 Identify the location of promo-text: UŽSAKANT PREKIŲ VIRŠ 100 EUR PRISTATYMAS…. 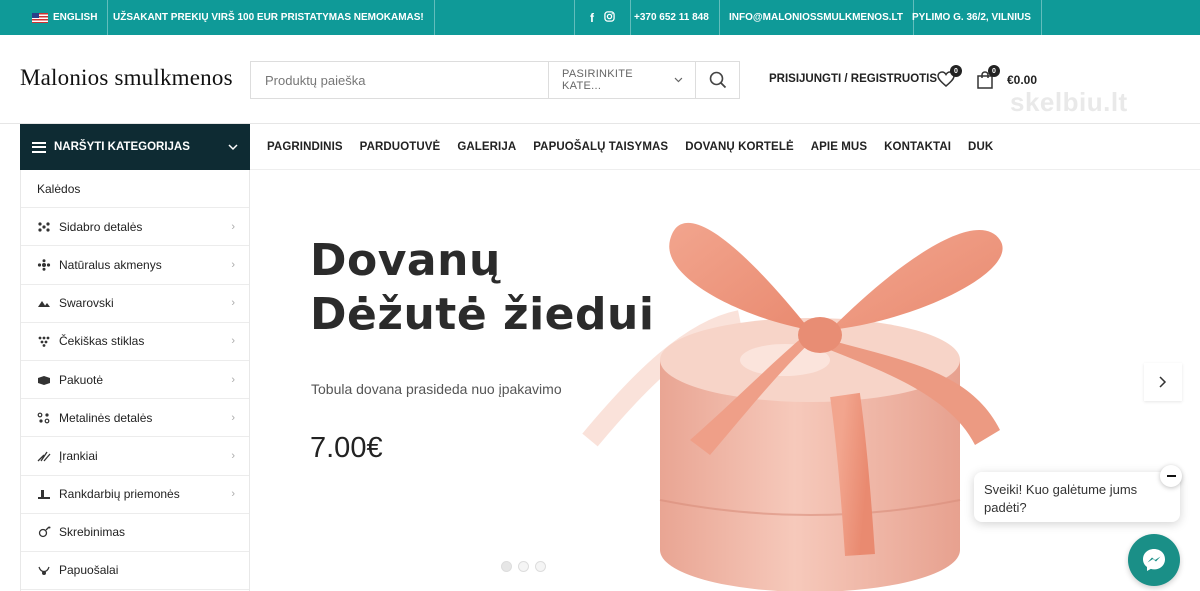
(269, 17).